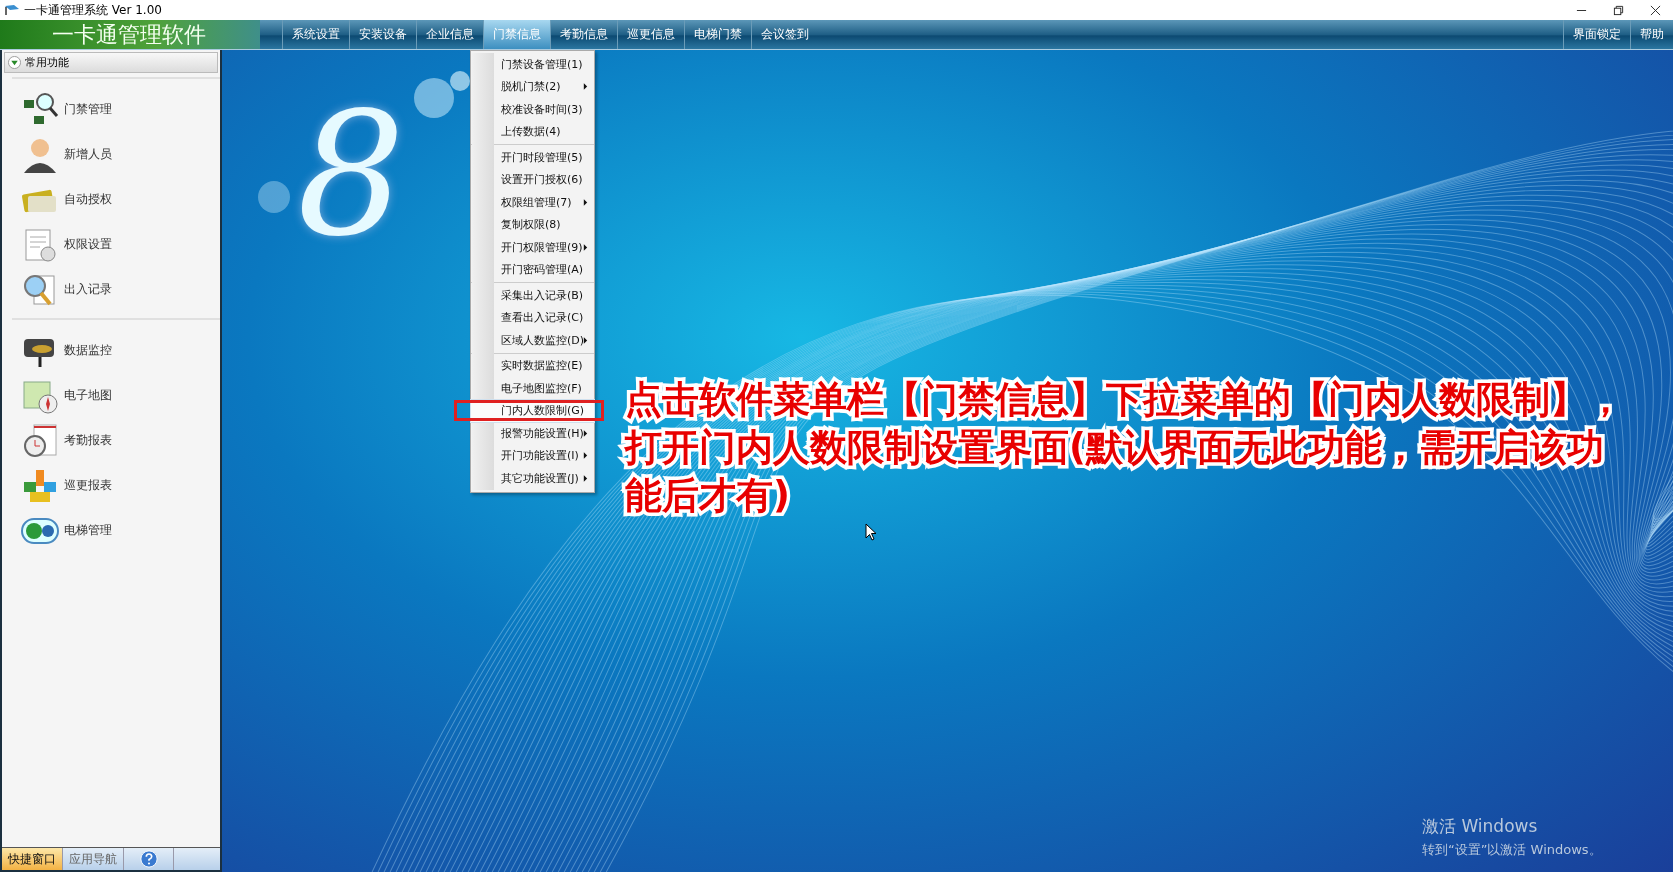 Image resolution: width=1673 pixels, height=872 pixels. I want to click on shortcut-item: 自动授权, so click(116, 199).